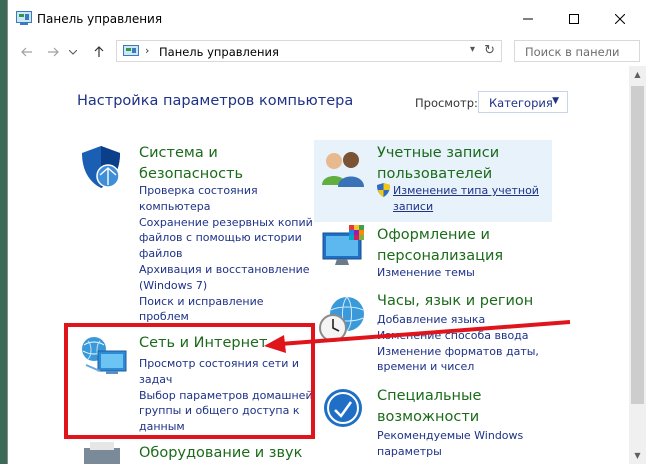 Image resolution: width=647 pixels, height=464 pixels. Describe the element at coordinates (226, 207) in the screenshot. I see `link-check-status-cont: компьютера` at that location.